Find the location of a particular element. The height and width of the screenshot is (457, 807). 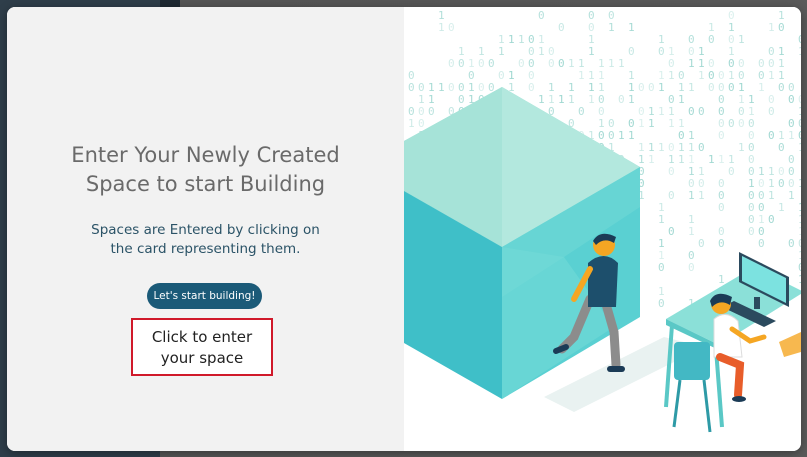

instruction-callout: Click to enter your space is located at coordinates (202, 347).